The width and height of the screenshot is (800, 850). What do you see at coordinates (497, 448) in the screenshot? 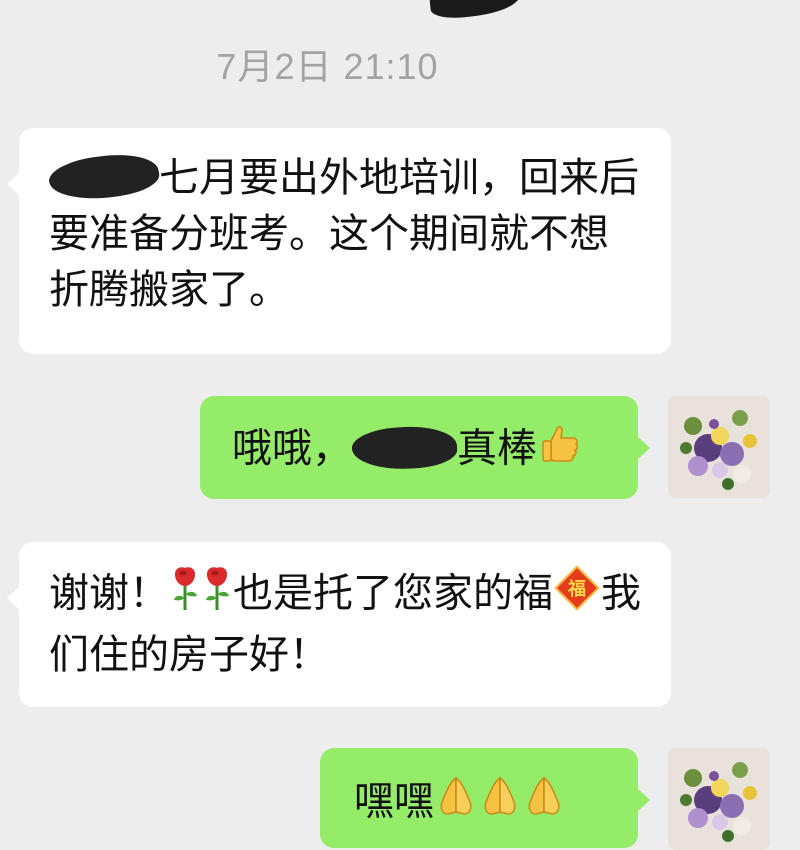
I see `message-text: 真棒` at bounding box center [497, 448].